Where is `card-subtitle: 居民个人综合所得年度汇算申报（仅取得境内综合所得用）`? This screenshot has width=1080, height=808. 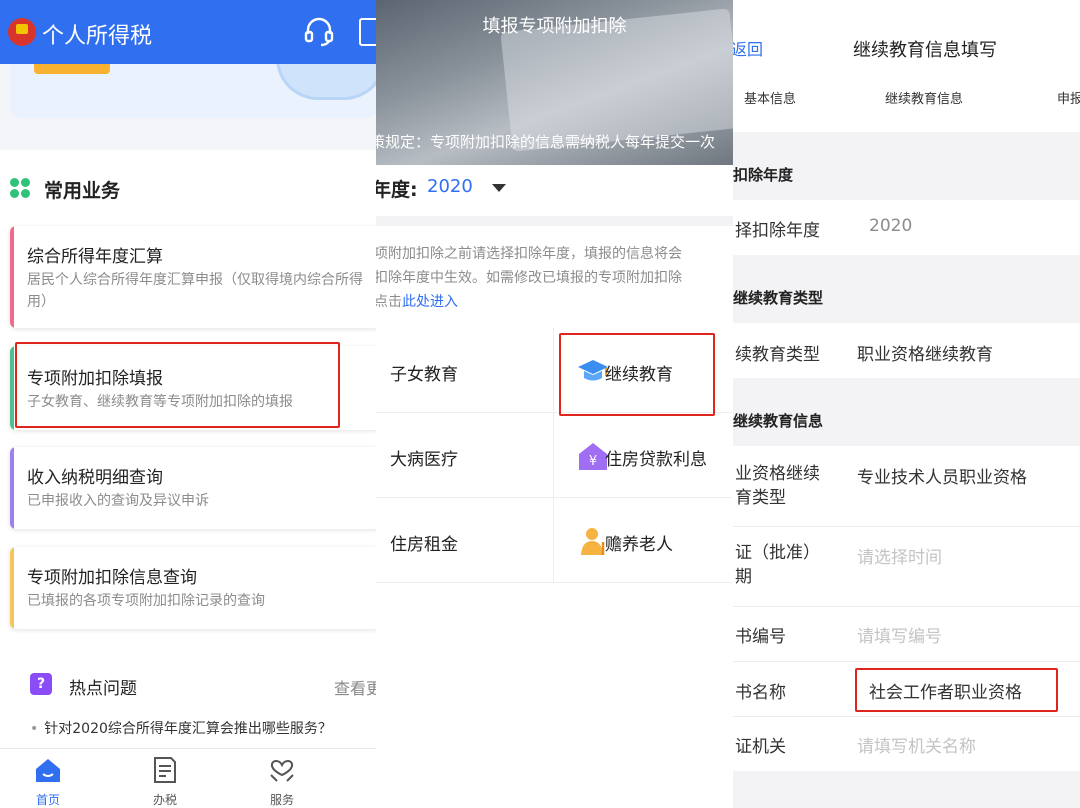 card-subtitle: 居民个人综合所得年度汇算申报（仅取得境内综合所得用） is located at coordinates (195, 291).